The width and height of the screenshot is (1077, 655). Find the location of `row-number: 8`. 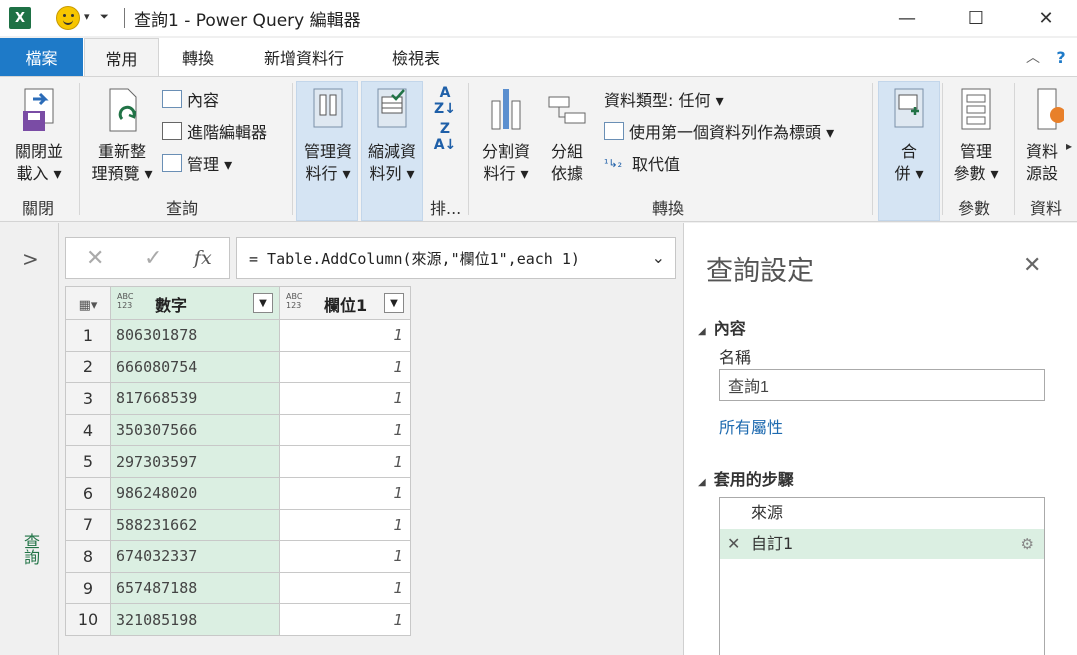

row-number: 8 is located at coordinates (88, 556).